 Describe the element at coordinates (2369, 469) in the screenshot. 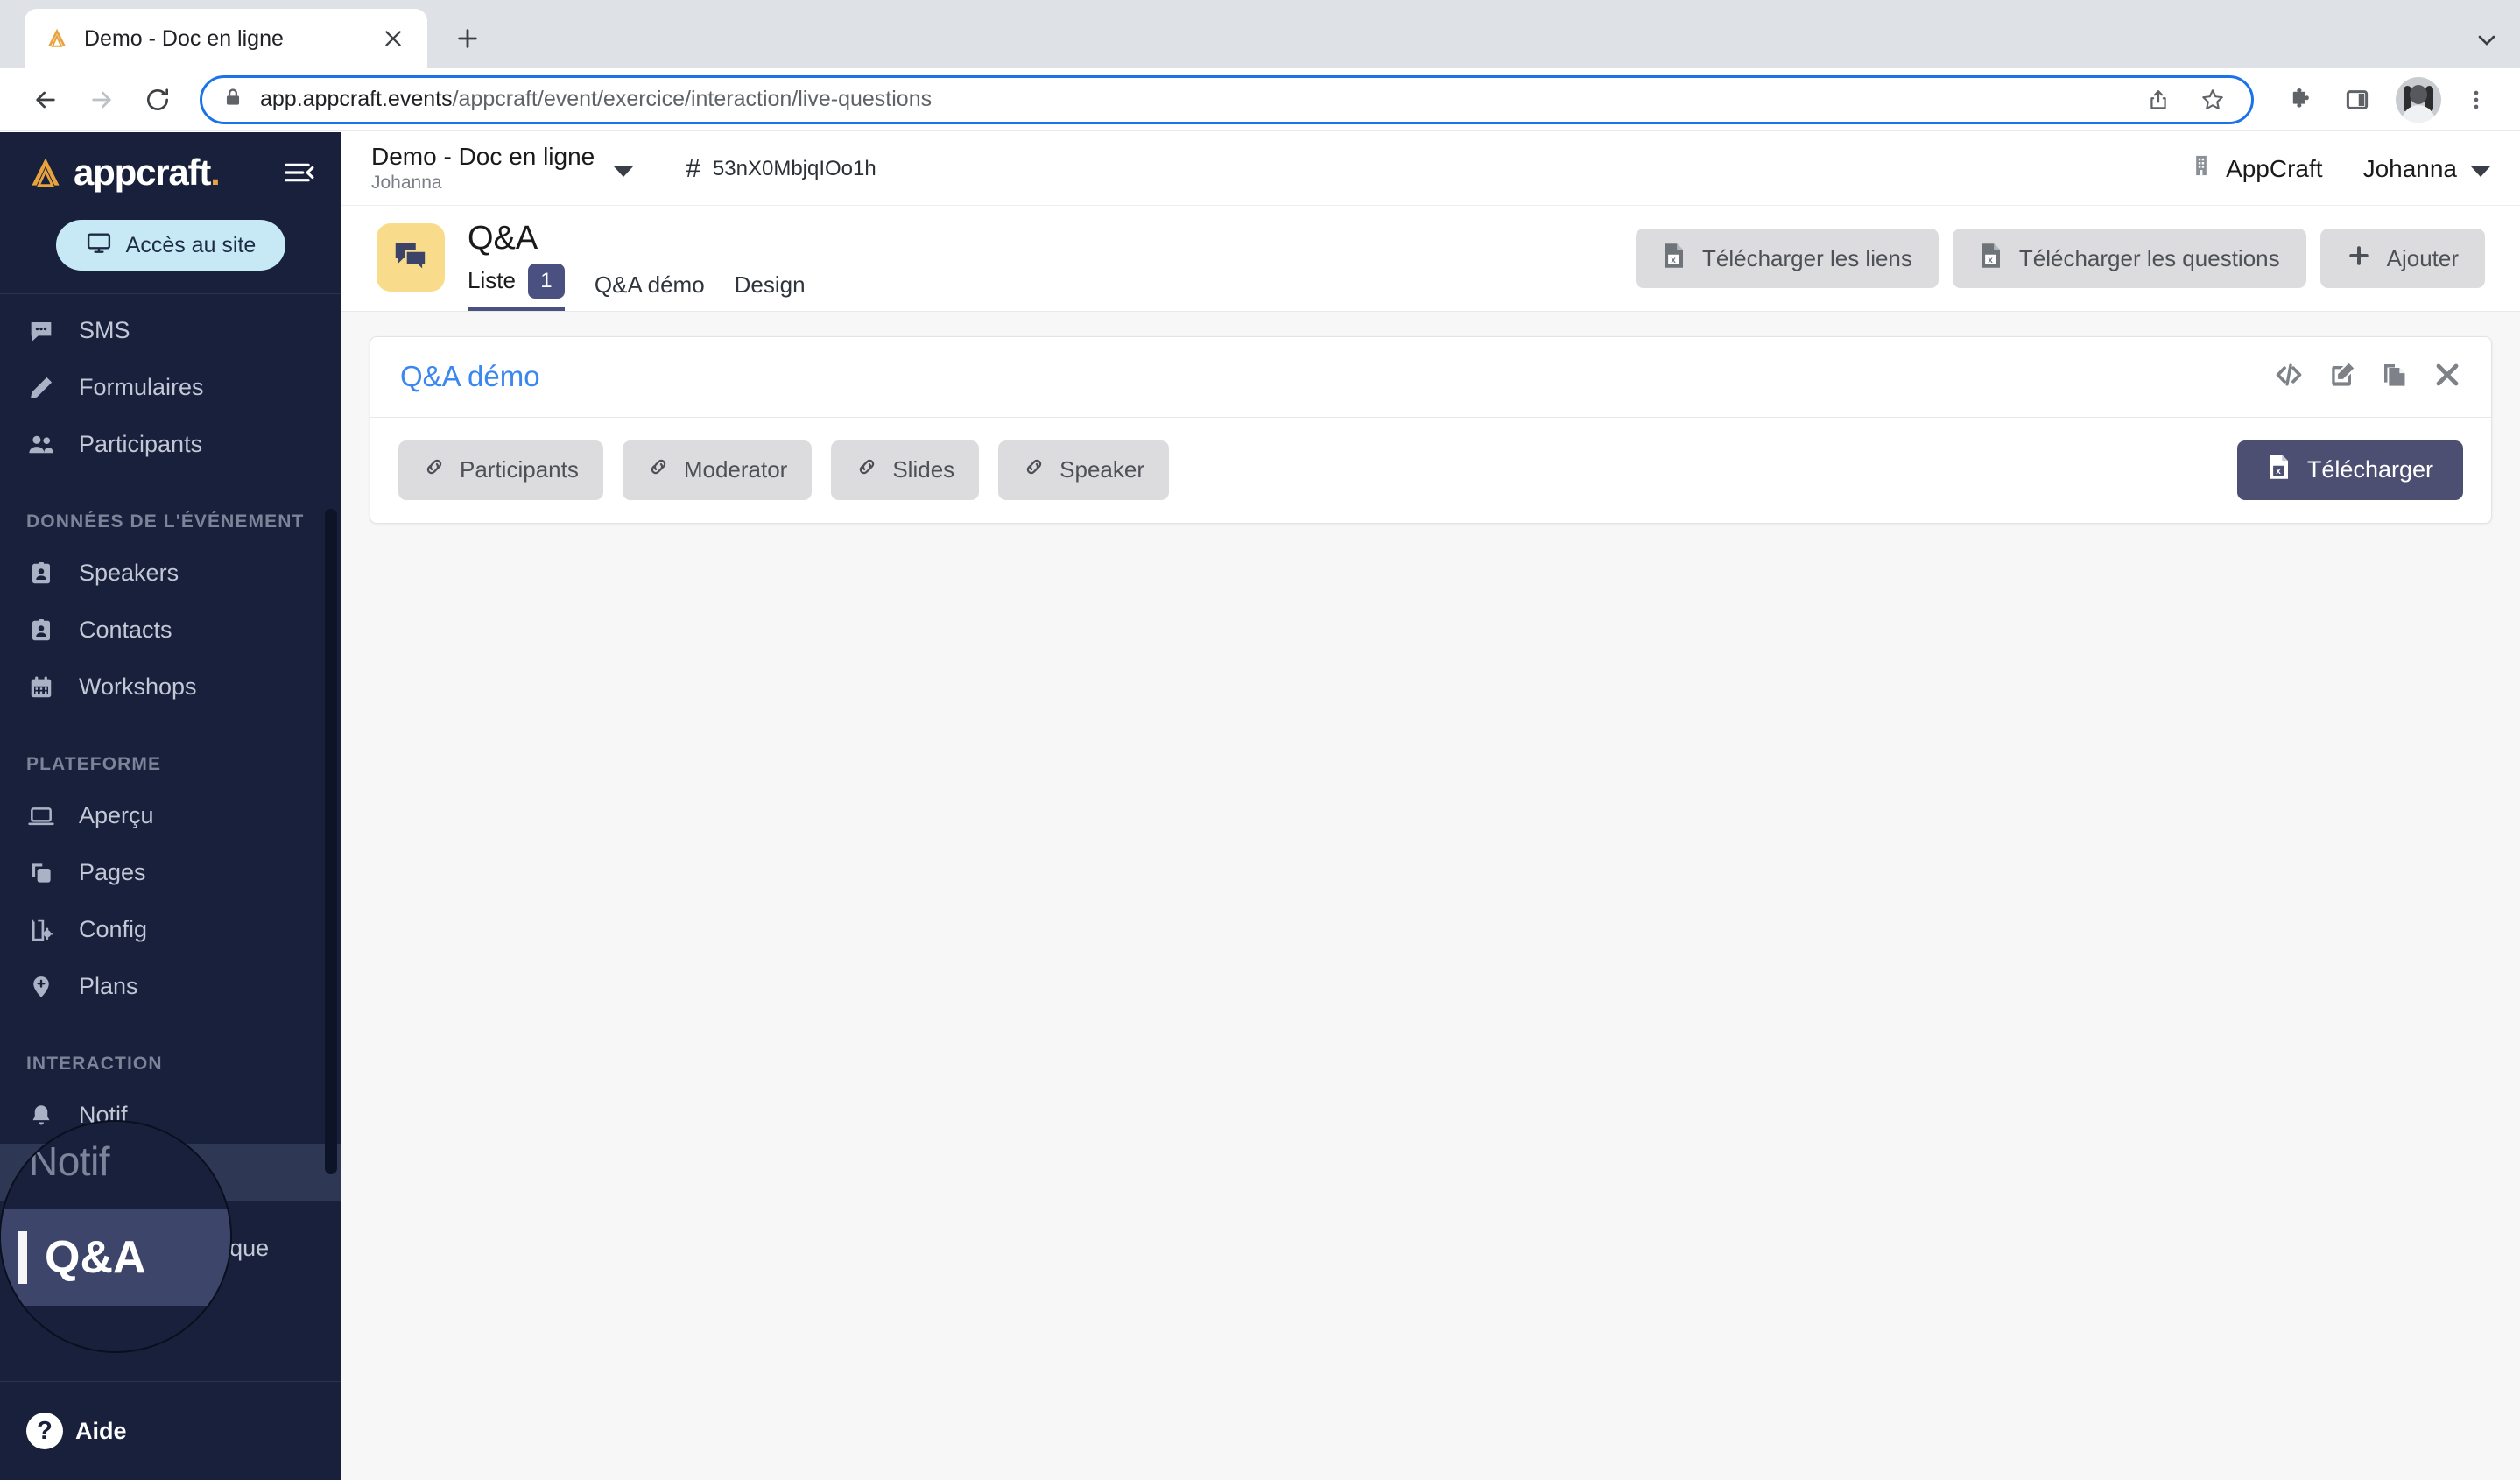

I see `button-label: Télécharger` at that location.